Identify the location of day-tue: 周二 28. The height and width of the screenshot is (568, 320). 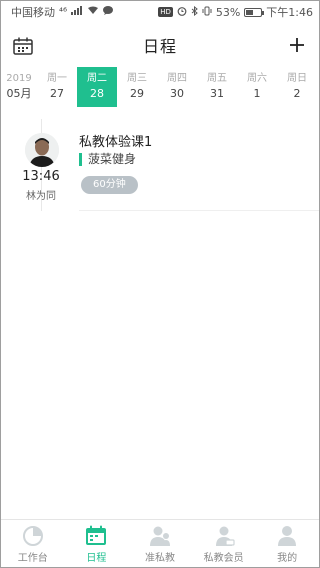
(97, 87).